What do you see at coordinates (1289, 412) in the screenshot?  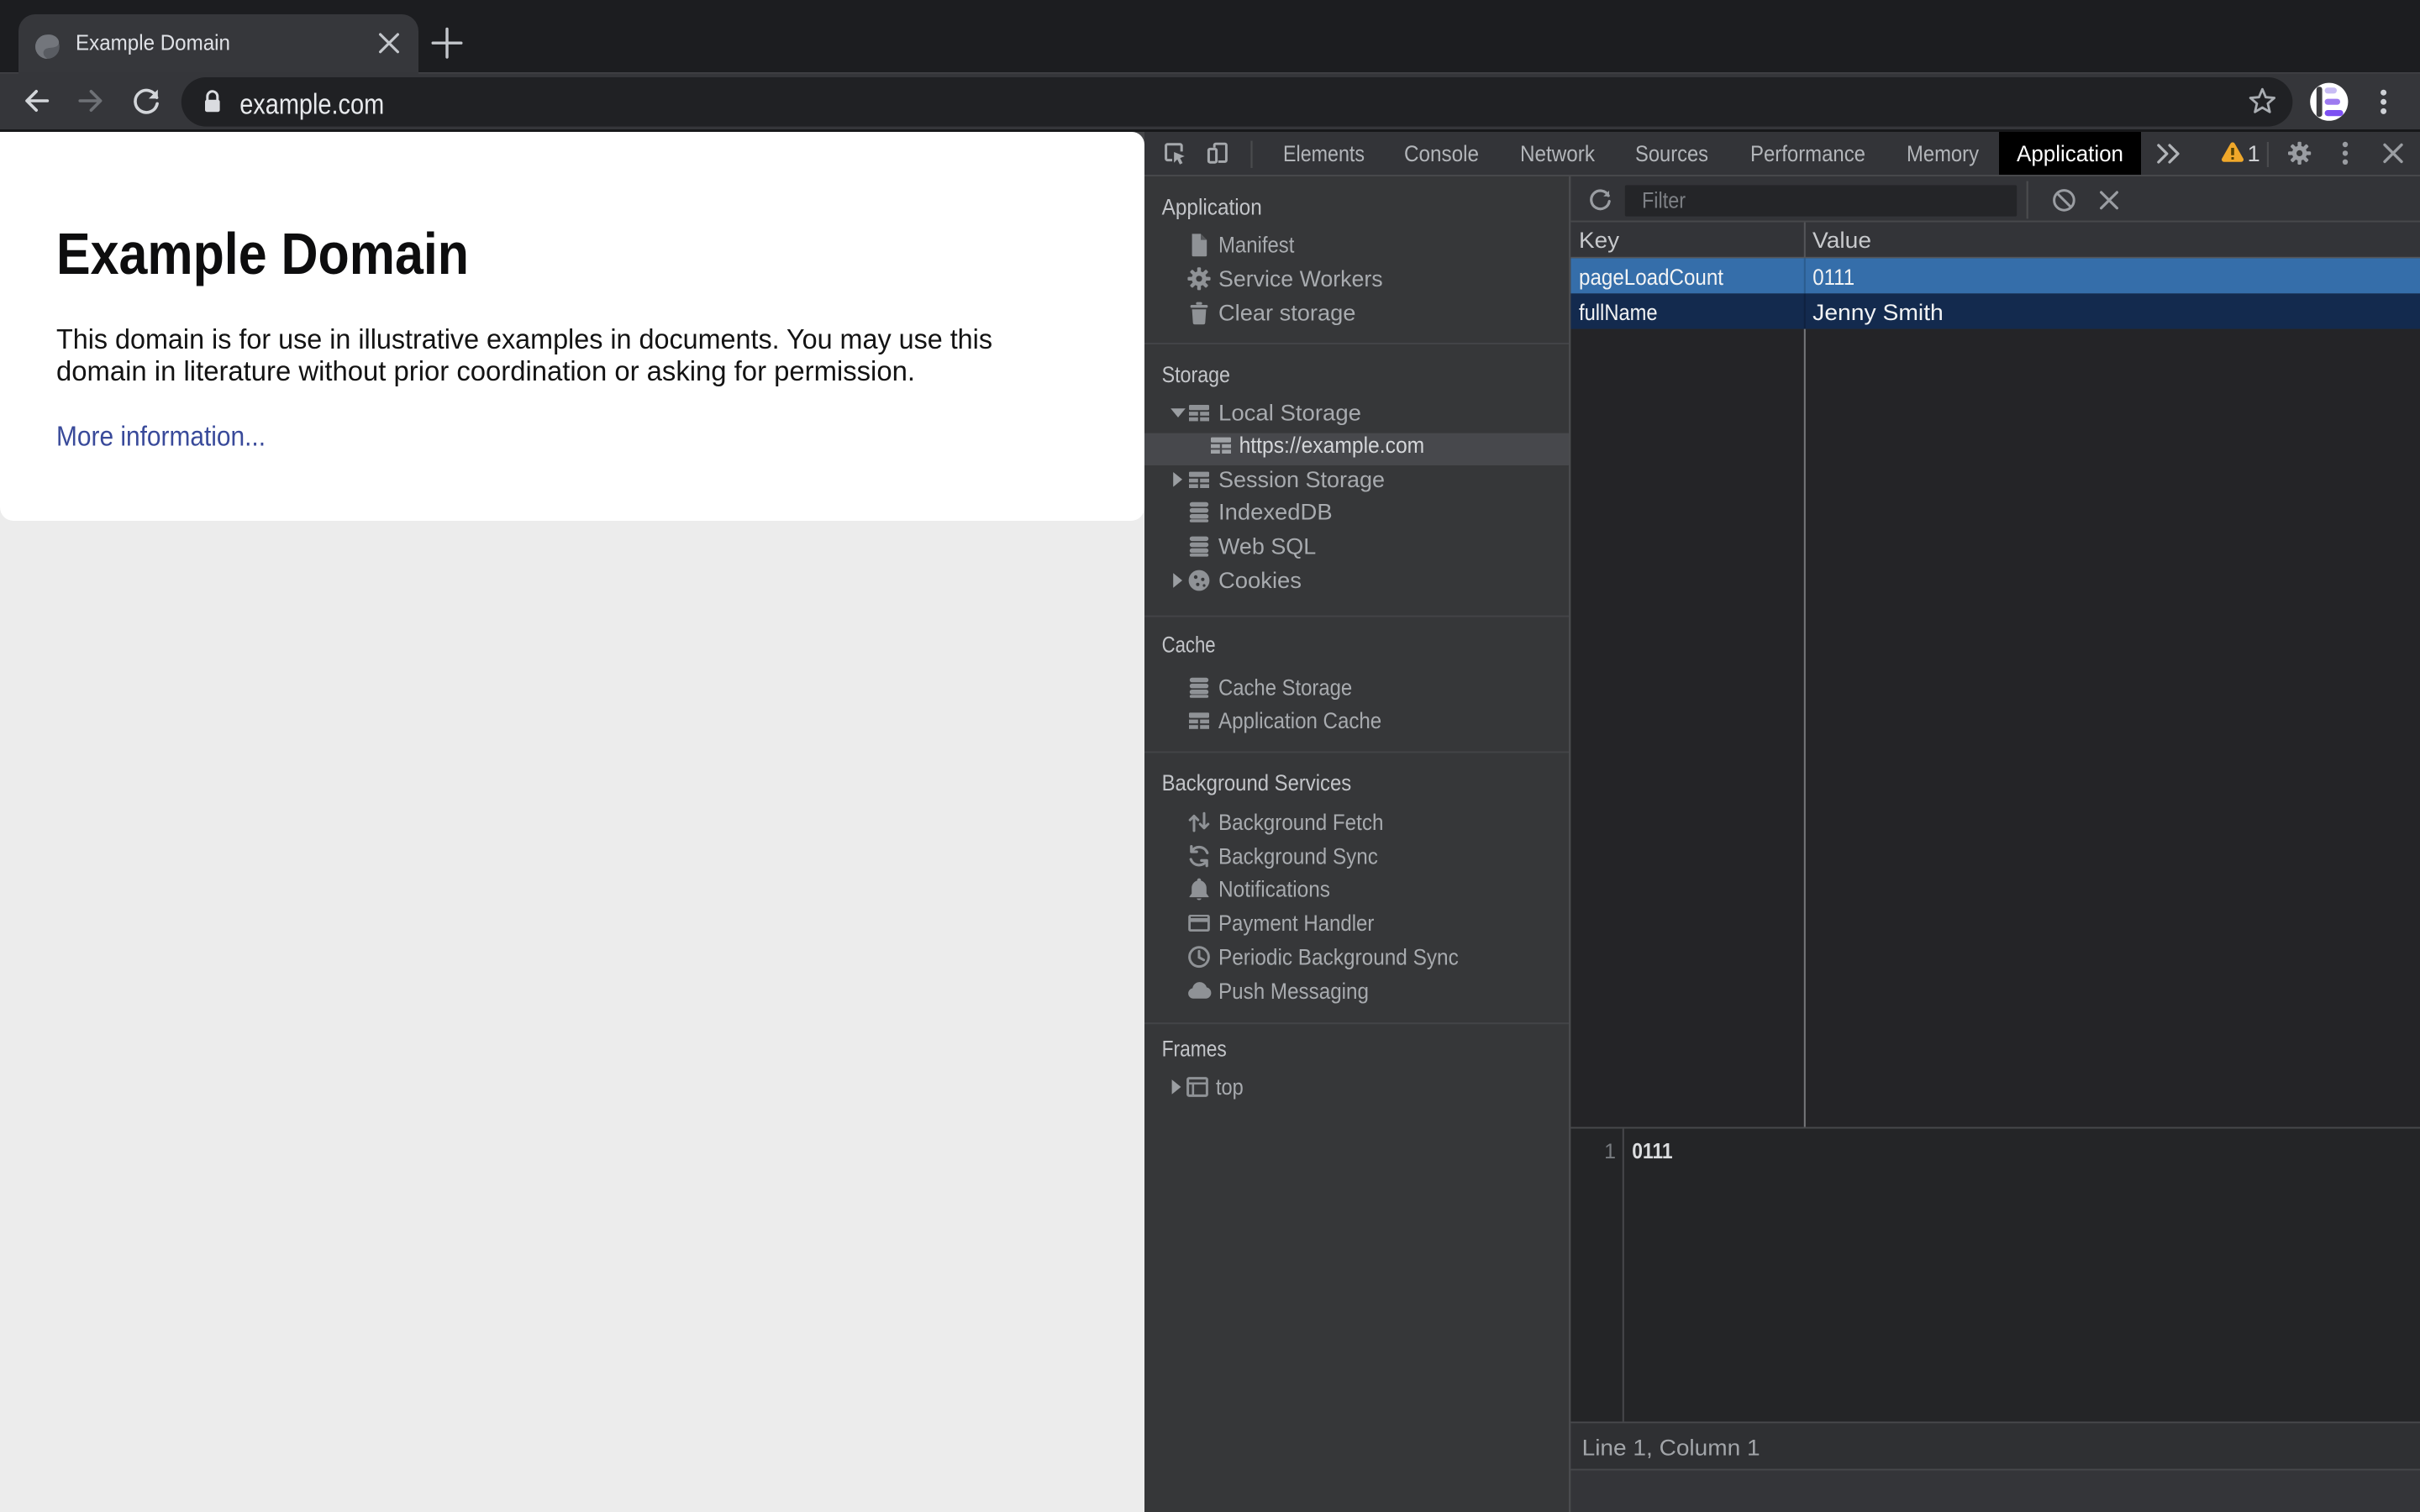 I see `svg-text: Local Storage` at bounding box center [1289, 412].